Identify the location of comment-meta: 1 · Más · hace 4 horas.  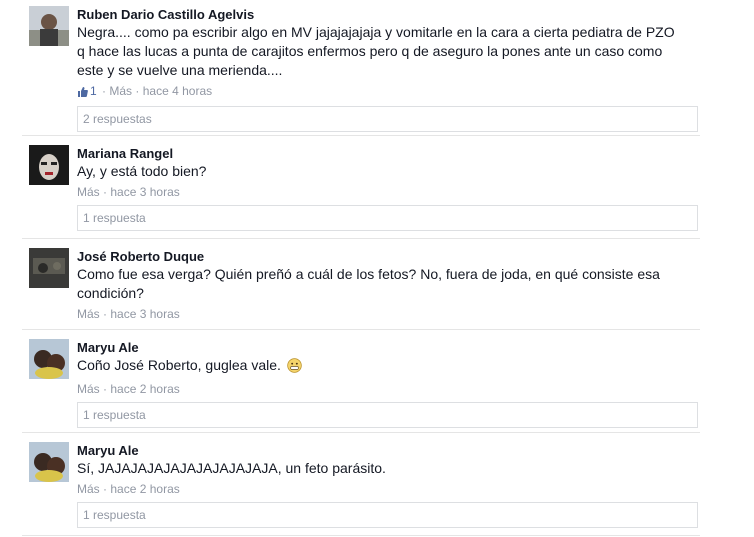
(387, 92).